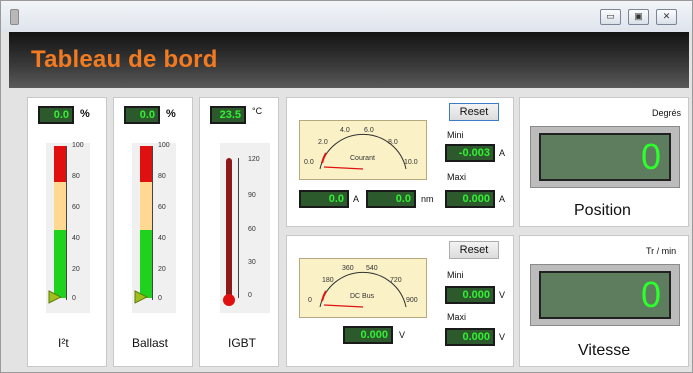 Image resolution: width=693 pixels, height=373 pixels. What do you see at coordinates (427, 199) in the screenshot?
I see `torque-unit: nm` at bounding box center [427, 199].